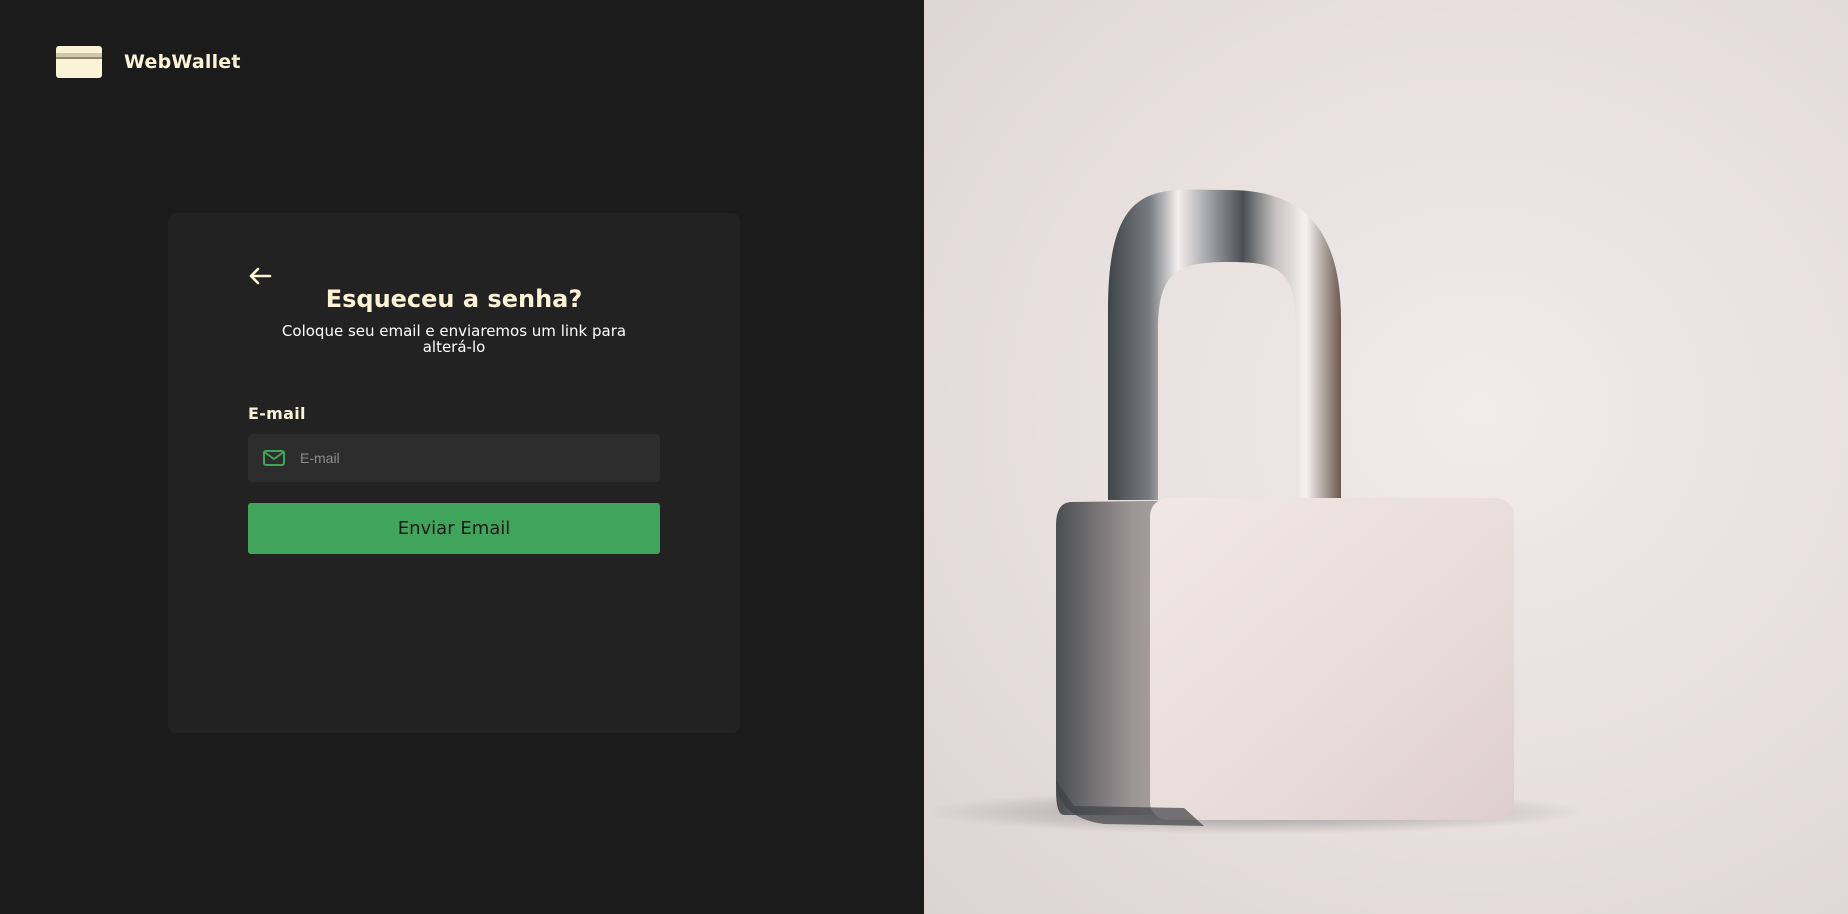  I want to click on mail-icon, so click(274, 458).